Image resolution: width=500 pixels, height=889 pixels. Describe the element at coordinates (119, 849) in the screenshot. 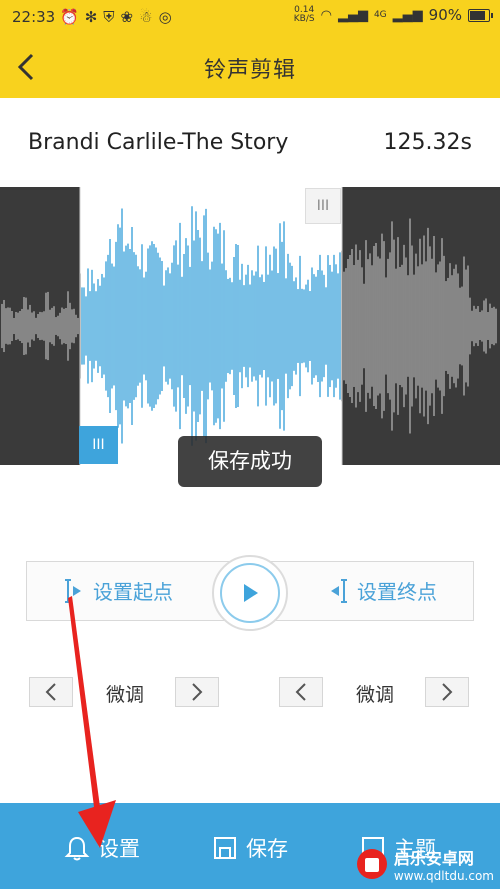

I see `settings-label: 设置` at that location.